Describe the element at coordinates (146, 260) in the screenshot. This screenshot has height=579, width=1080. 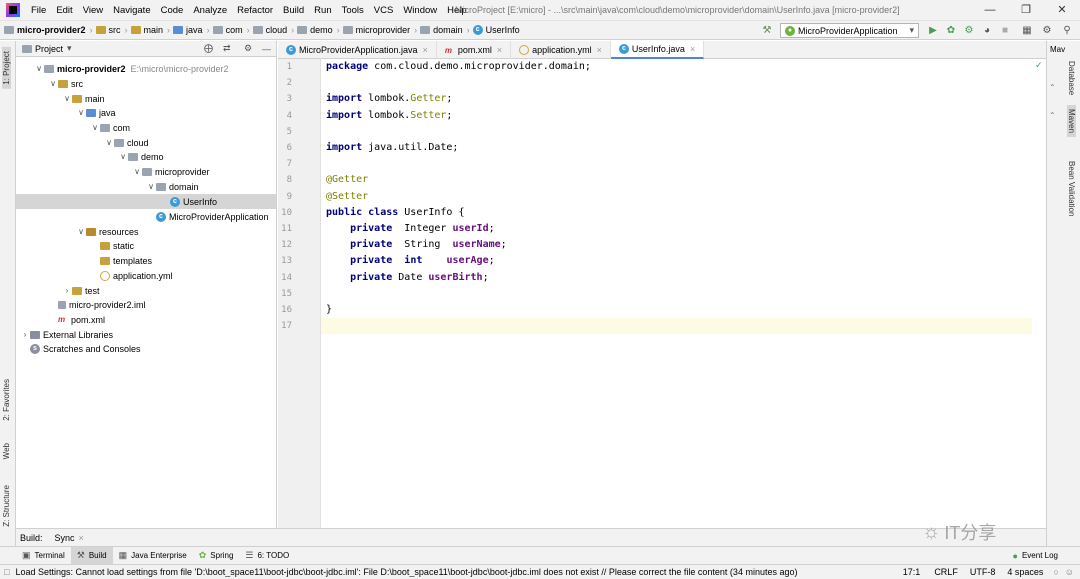
I see `tree-item: templates` at that location.